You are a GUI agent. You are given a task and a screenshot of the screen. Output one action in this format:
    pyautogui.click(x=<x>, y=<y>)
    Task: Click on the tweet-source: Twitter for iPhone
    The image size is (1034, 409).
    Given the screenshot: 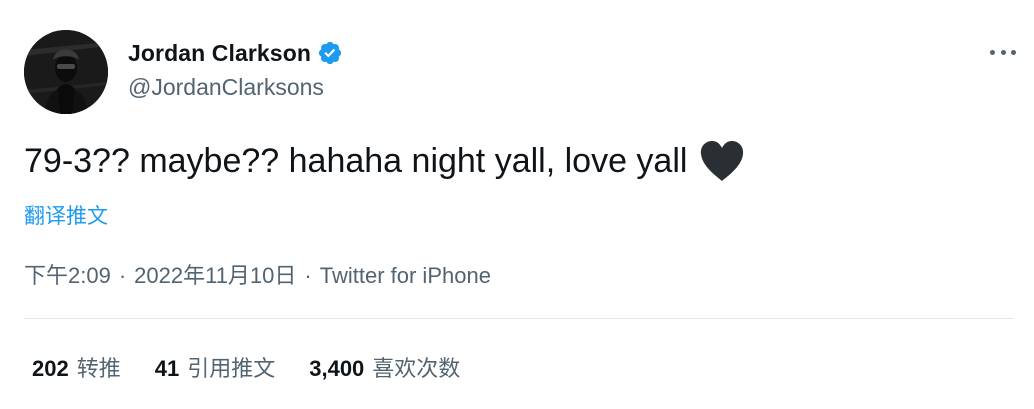 What is the action you would take?
    pyautogui.click(x=405, y=275)
    